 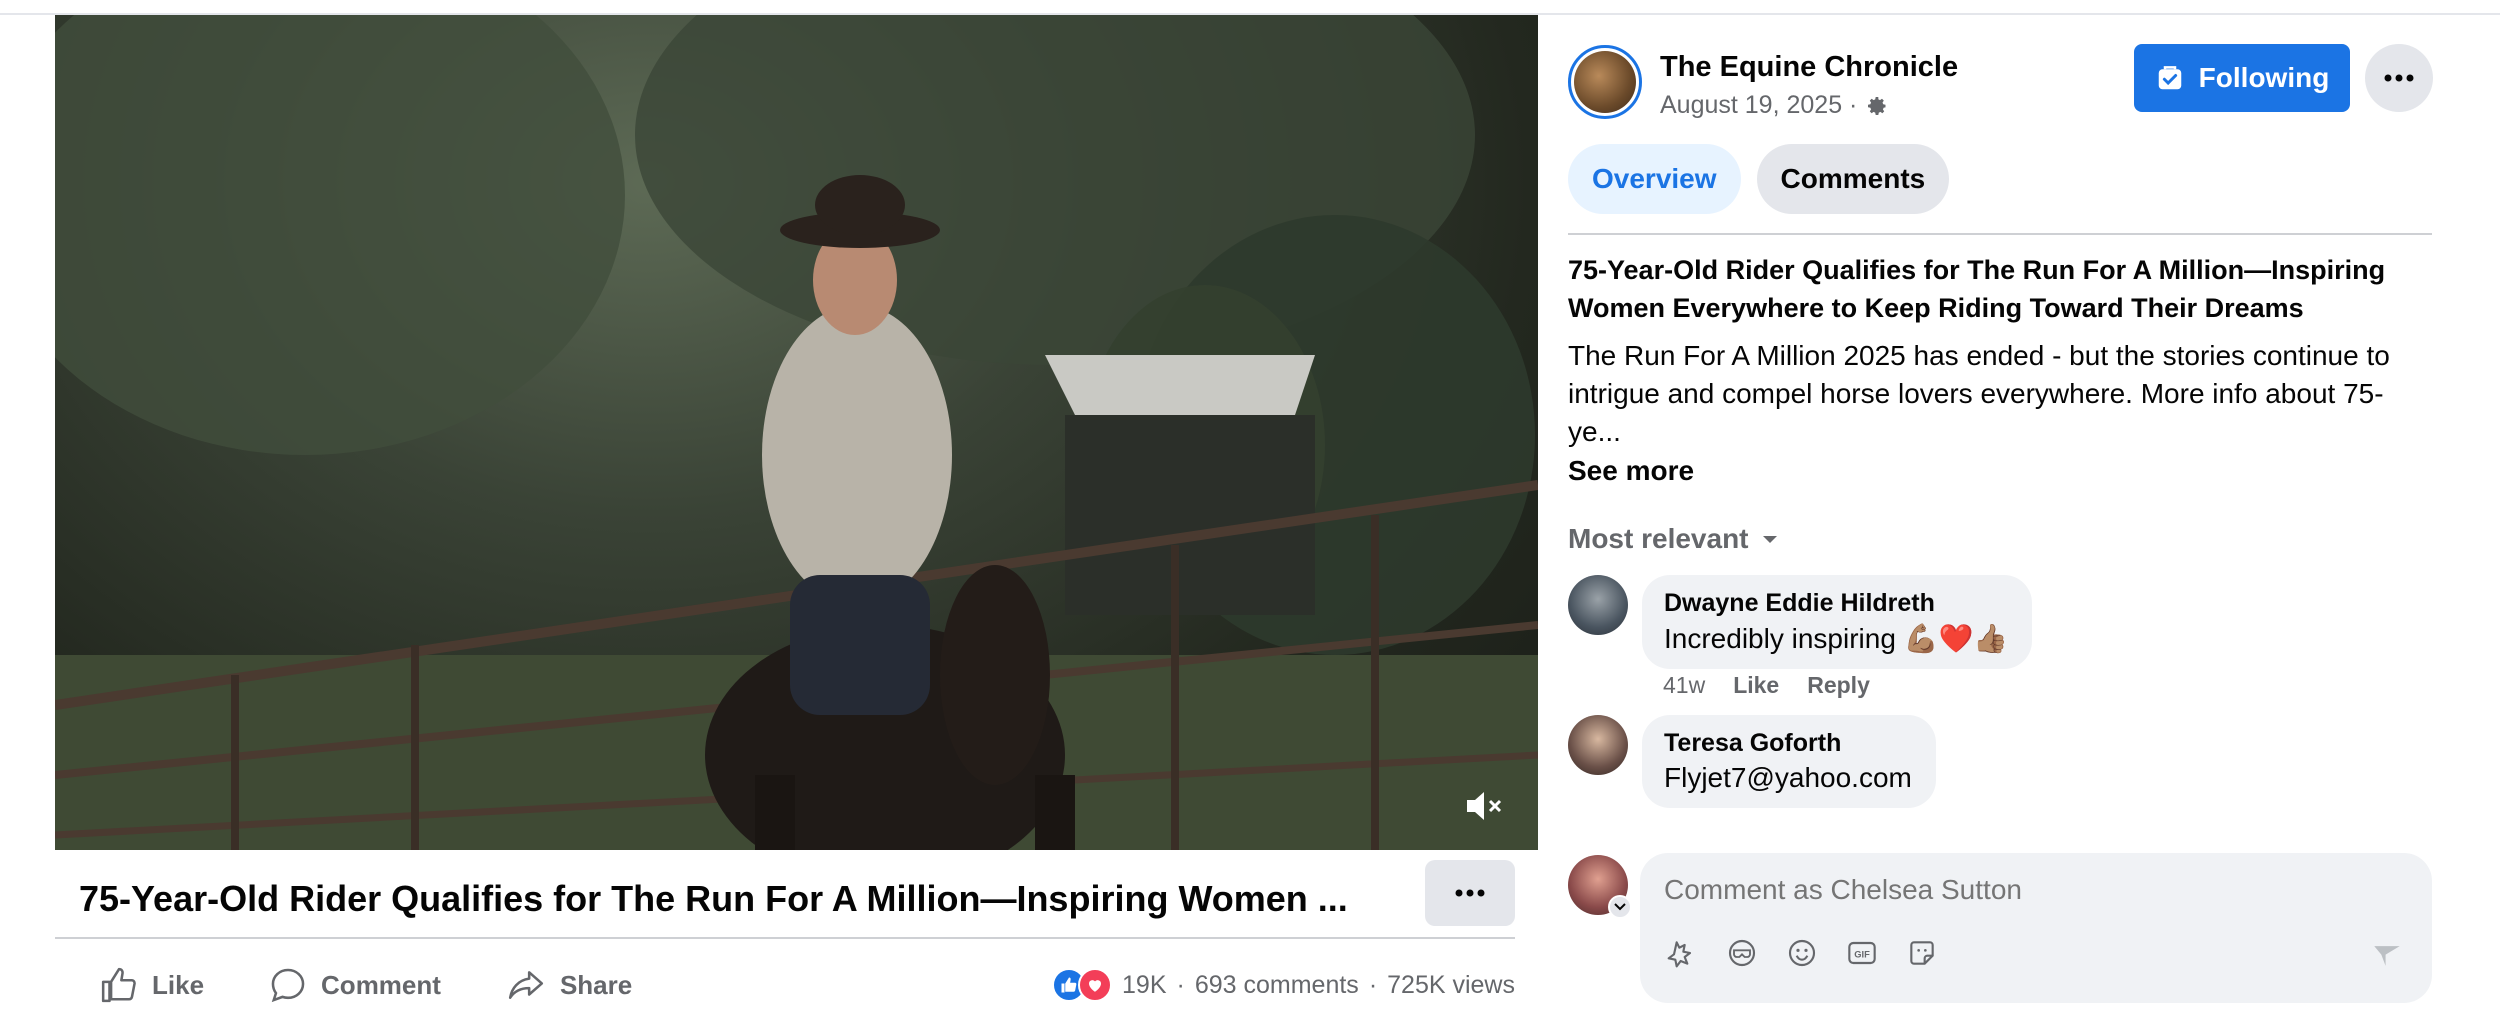 I want to click on svg-text: GIF, so click(x=1862, y=955).